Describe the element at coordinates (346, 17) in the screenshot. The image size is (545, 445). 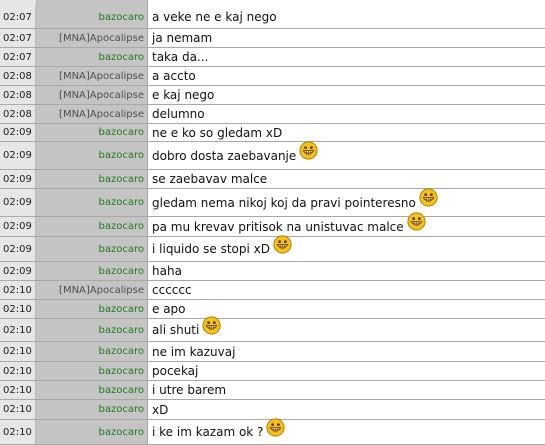
I see `message-content: a veke ne e kaj nego` at that location.